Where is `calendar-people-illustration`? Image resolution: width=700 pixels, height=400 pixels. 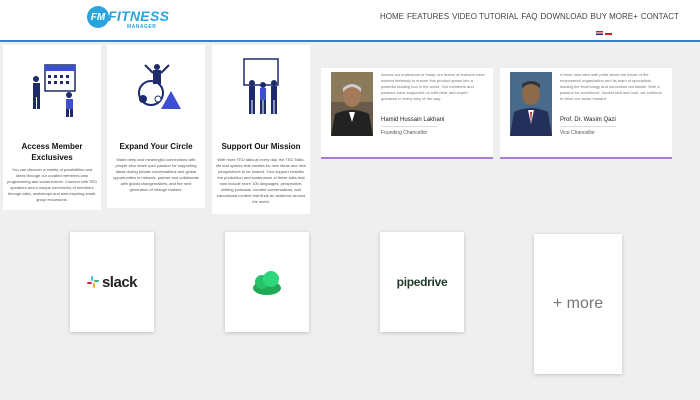
calendar-people-illustration is located at coordinates (54, 90).